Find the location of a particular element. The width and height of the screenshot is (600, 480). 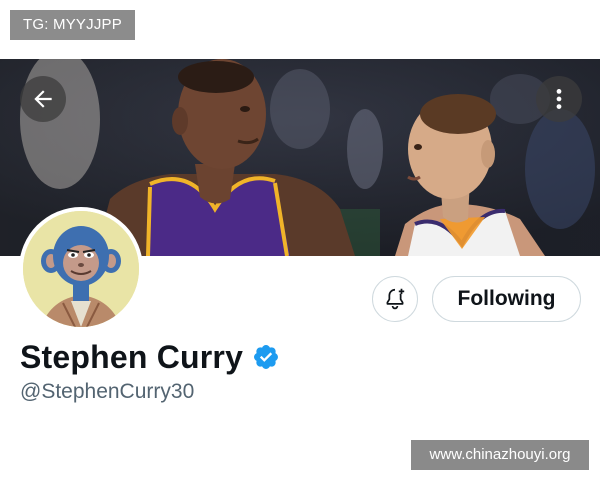

back-button is located at coordinates (43, 99).